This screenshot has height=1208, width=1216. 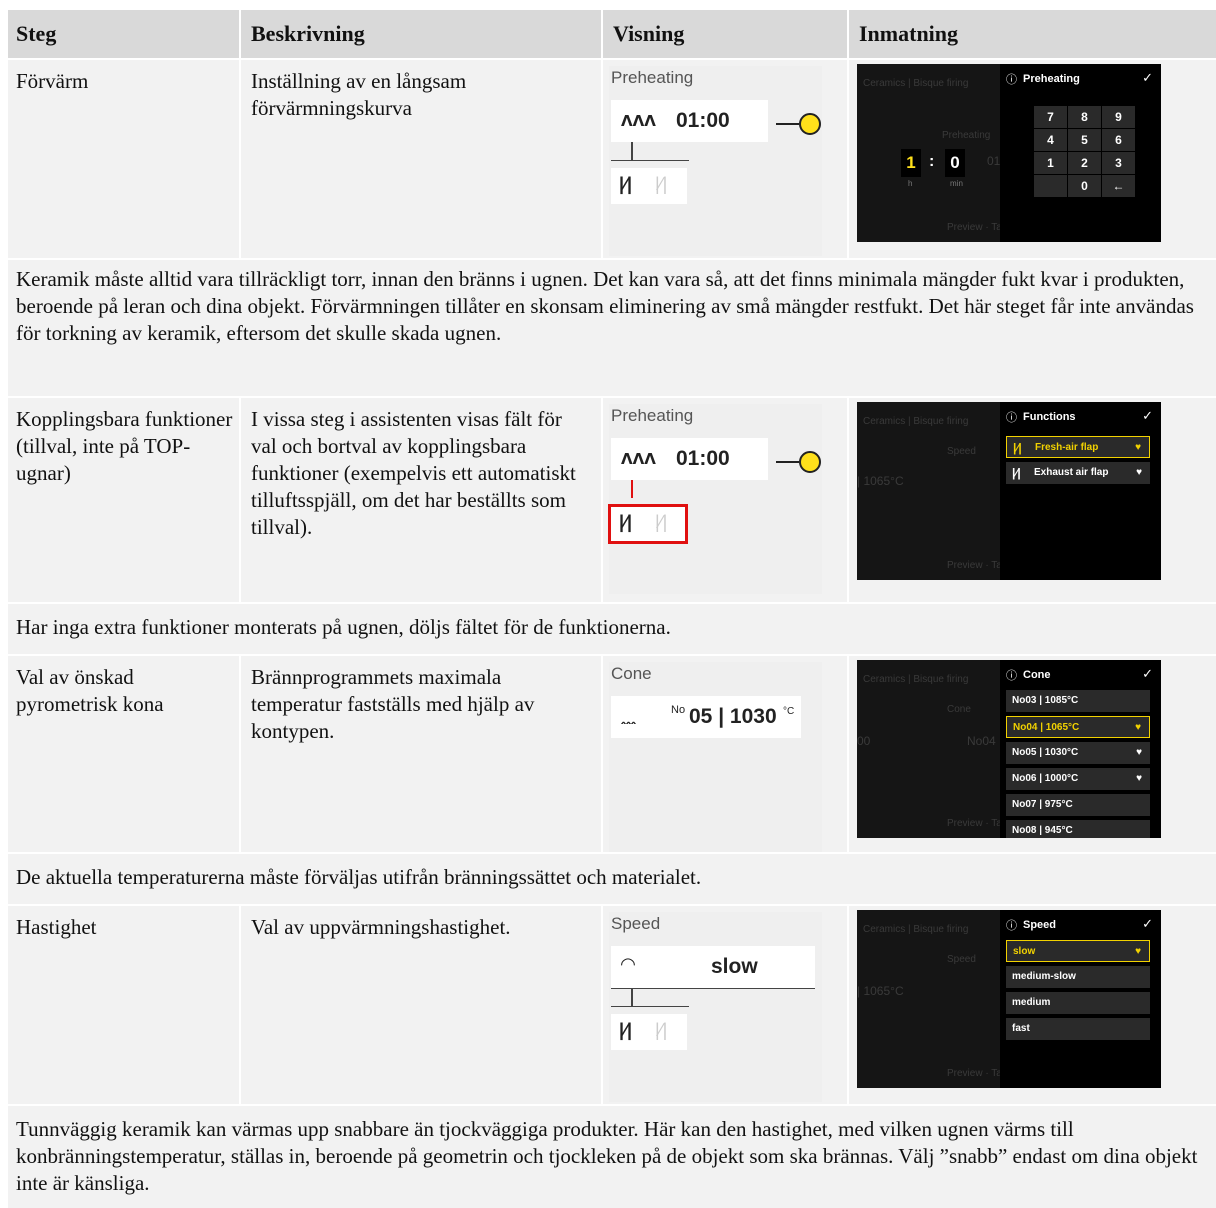 What do you see at coordinates (959, 709) in the screenshot?
I see `bg-field-label: Cone` at bounding box center [959, 709].